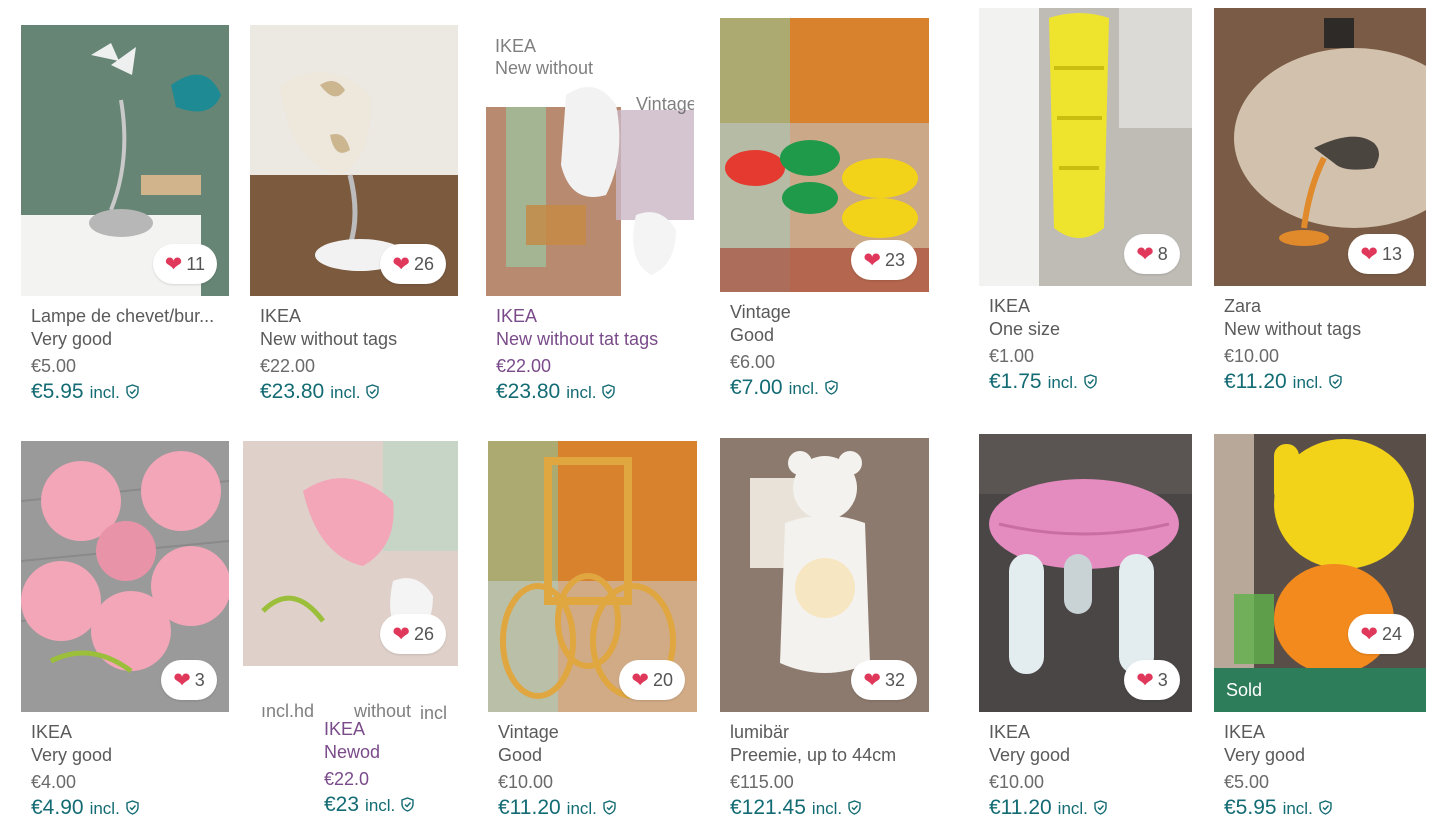 Image resolution: width=1456 pixels, height=825 pixels. I want to click on item-price: €6.00, so click(753, 362).